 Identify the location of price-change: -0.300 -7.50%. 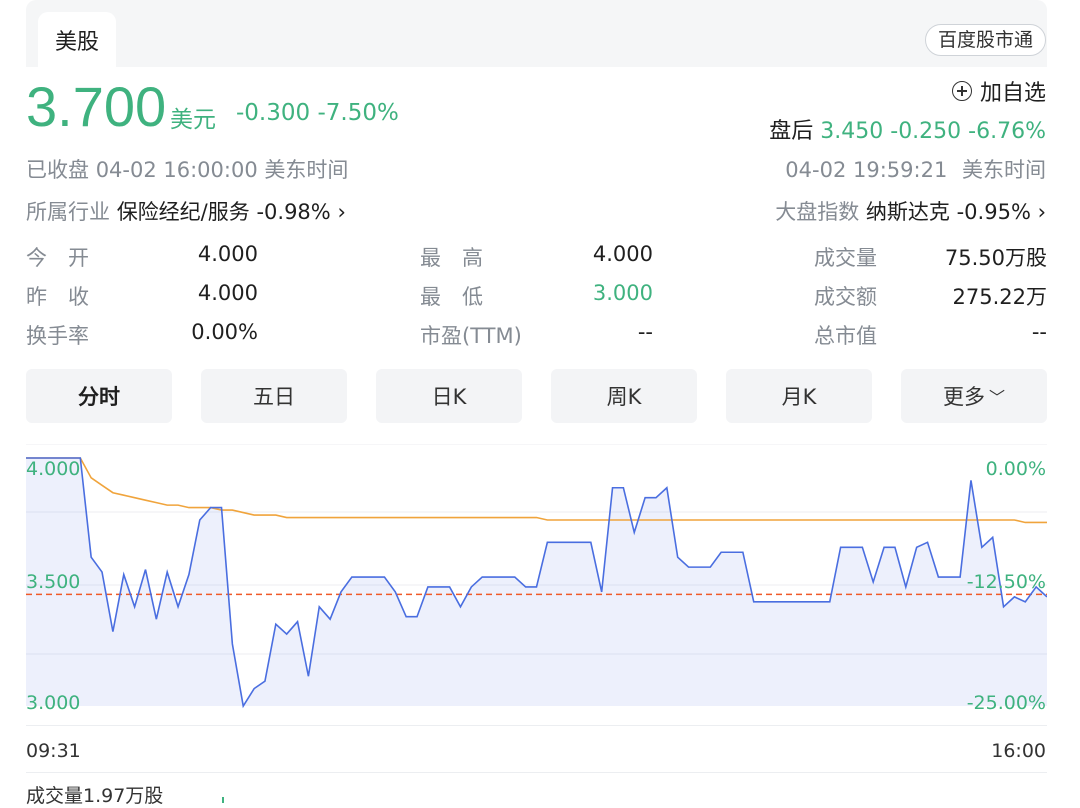
(317, 113).